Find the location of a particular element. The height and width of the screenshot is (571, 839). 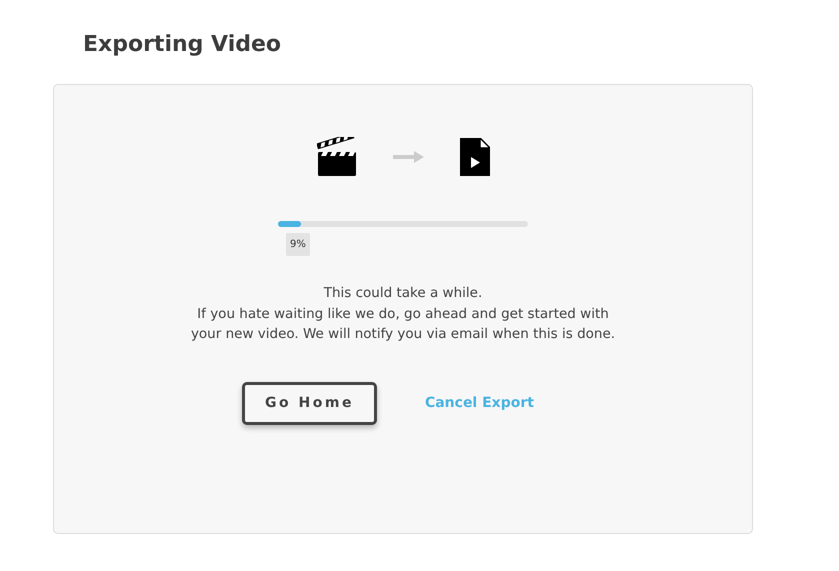

progress-percent: 9% is located at coordinates (298, 244).